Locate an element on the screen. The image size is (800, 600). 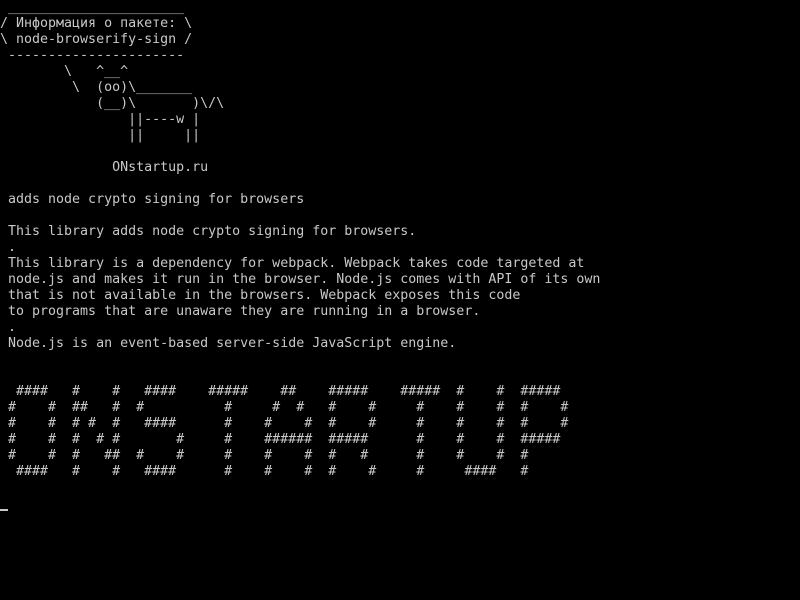
package-summary: adds node crypto signing for browsers is located at coordinates (152, 199).